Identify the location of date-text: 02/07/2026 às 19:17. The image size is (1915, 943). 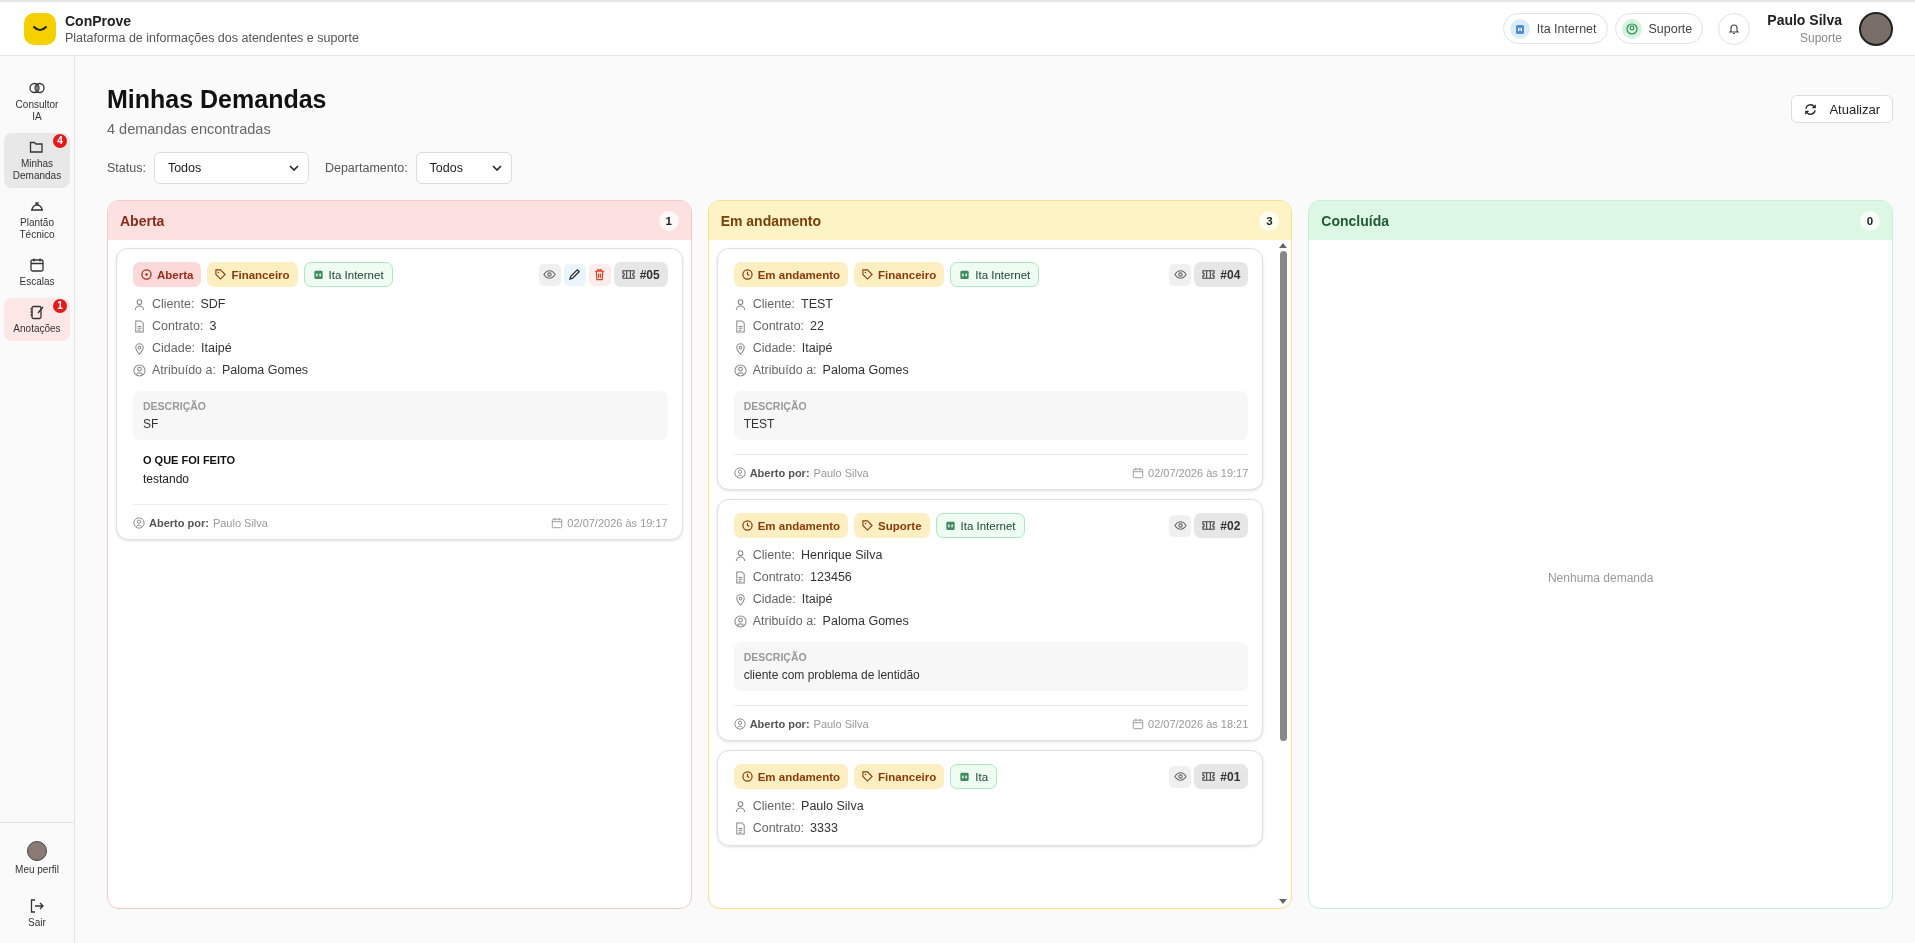
(617, 523).